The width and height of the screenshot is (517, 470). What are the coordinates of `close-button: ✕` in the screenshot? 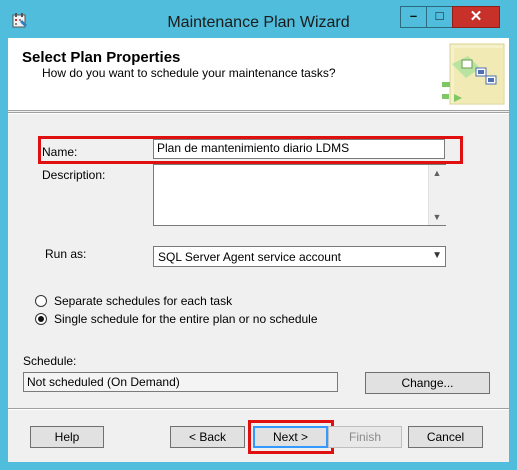 It's located at (476, 17).